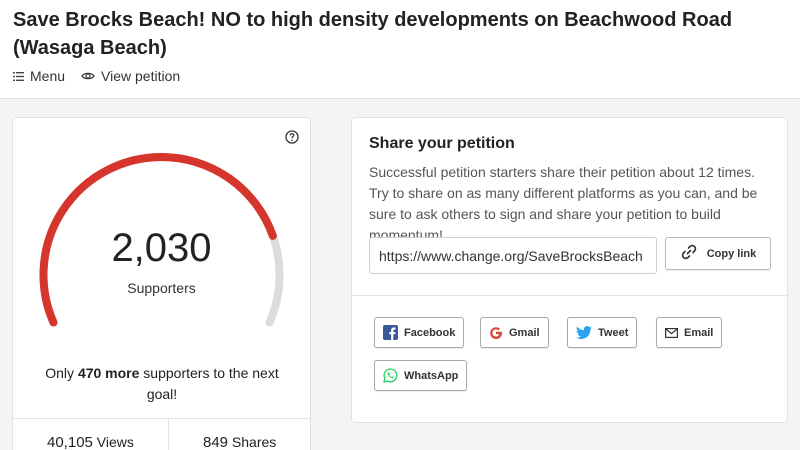 Image resolution: width=800 pixels, height=450 pixels. I want to click on list-icon, so click(18, 76).